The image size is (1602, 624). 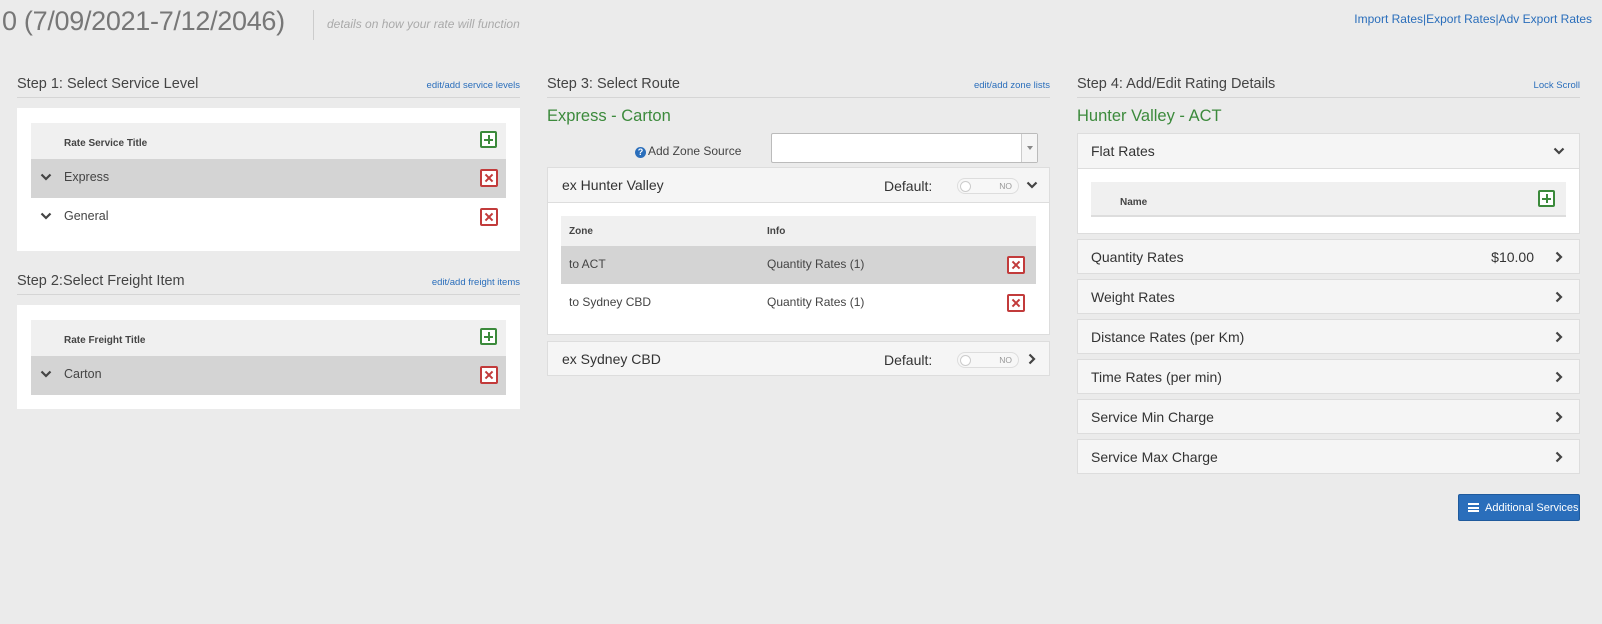 What do you see at coordinates (268, 217) in the screenshot?
I see `table-row: General` at bounding box center [268, 217].